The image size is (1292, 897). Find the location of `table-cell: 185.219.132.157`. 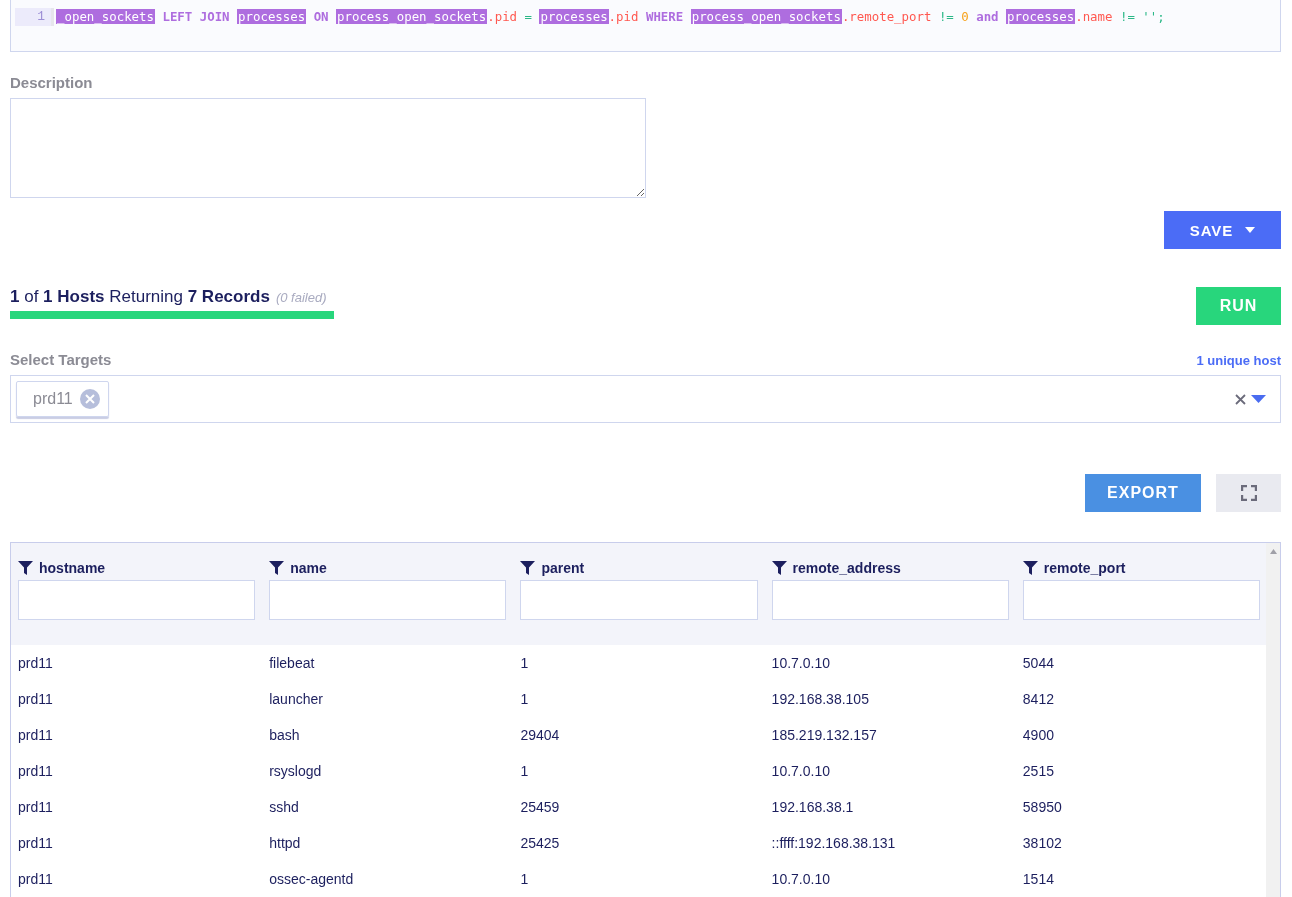

table-cell: 185.219.132.157 is located at coordinates (824, 735).